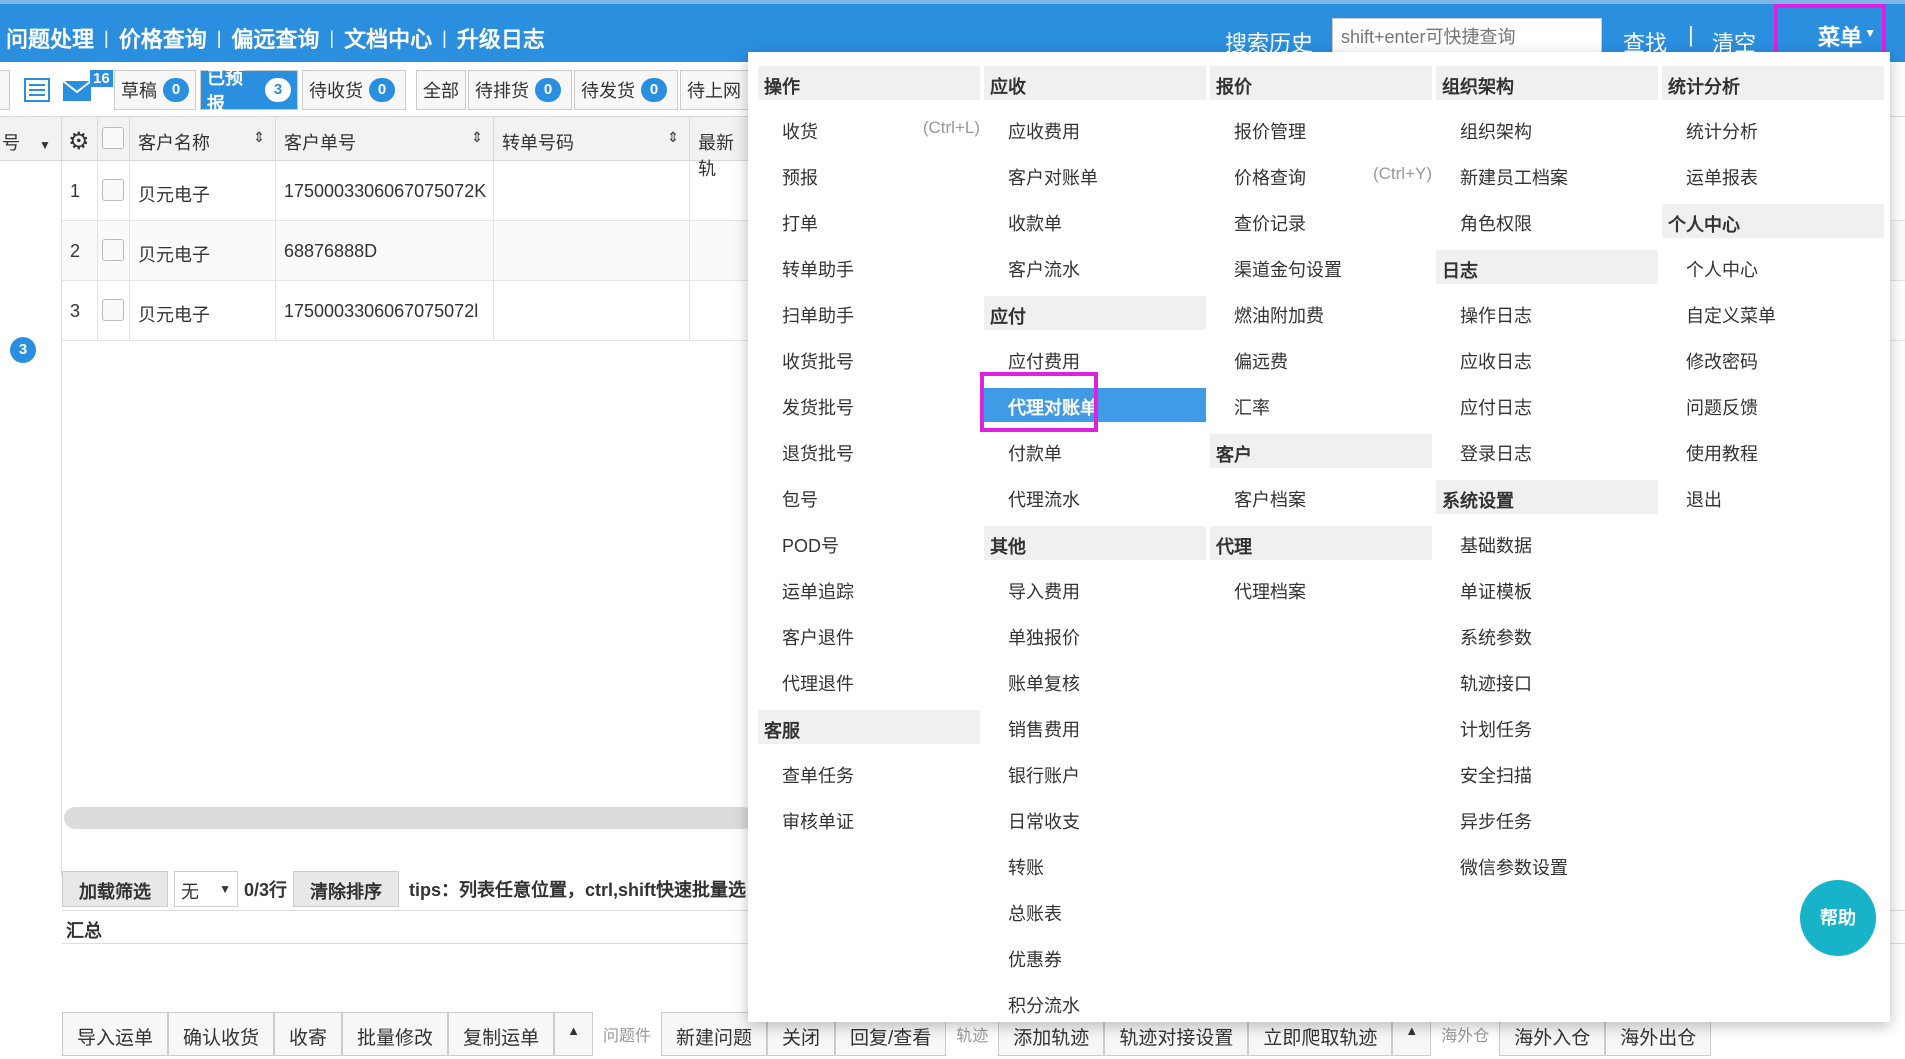  Describe the element at coordinates (385, 139) in the screenshot. I see `column-header-order: 客户单号 ⇕` at that location.